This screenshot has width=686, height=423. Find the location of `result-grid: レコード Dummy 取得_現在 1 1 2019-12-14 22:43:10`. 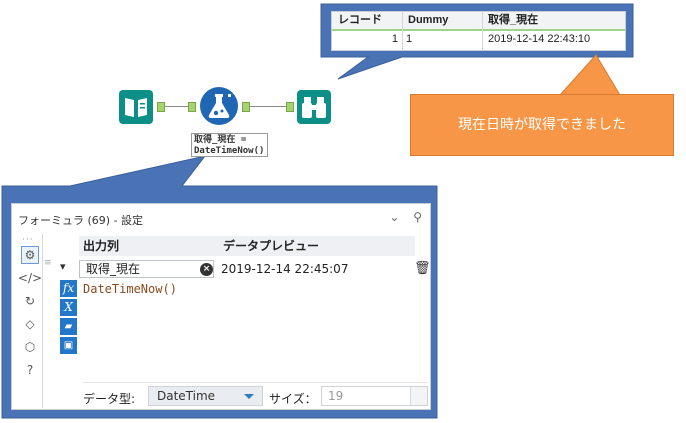

result-grid: レコード Dummy 取得_現在 1 1 2019-12-14 22:43:10 is located at coordinates (478, 31).